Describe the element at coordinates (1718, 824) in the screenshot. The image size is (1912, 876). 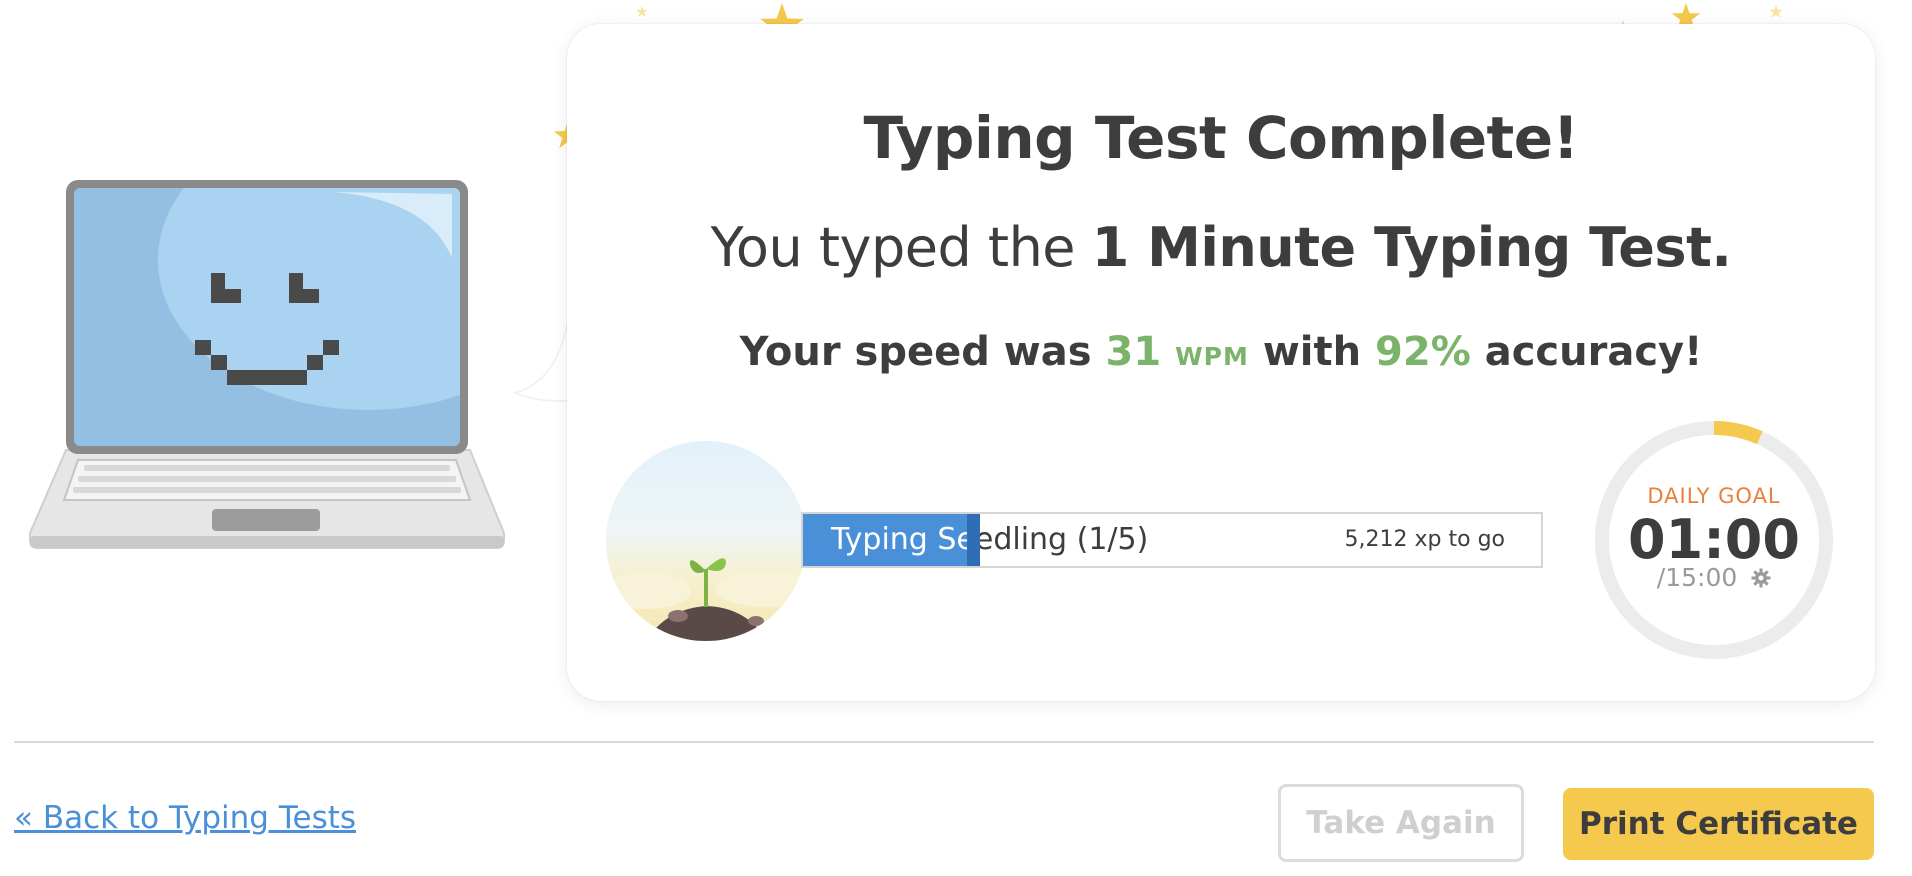
I see `print-certificate-button: Print Certificate` at that location.